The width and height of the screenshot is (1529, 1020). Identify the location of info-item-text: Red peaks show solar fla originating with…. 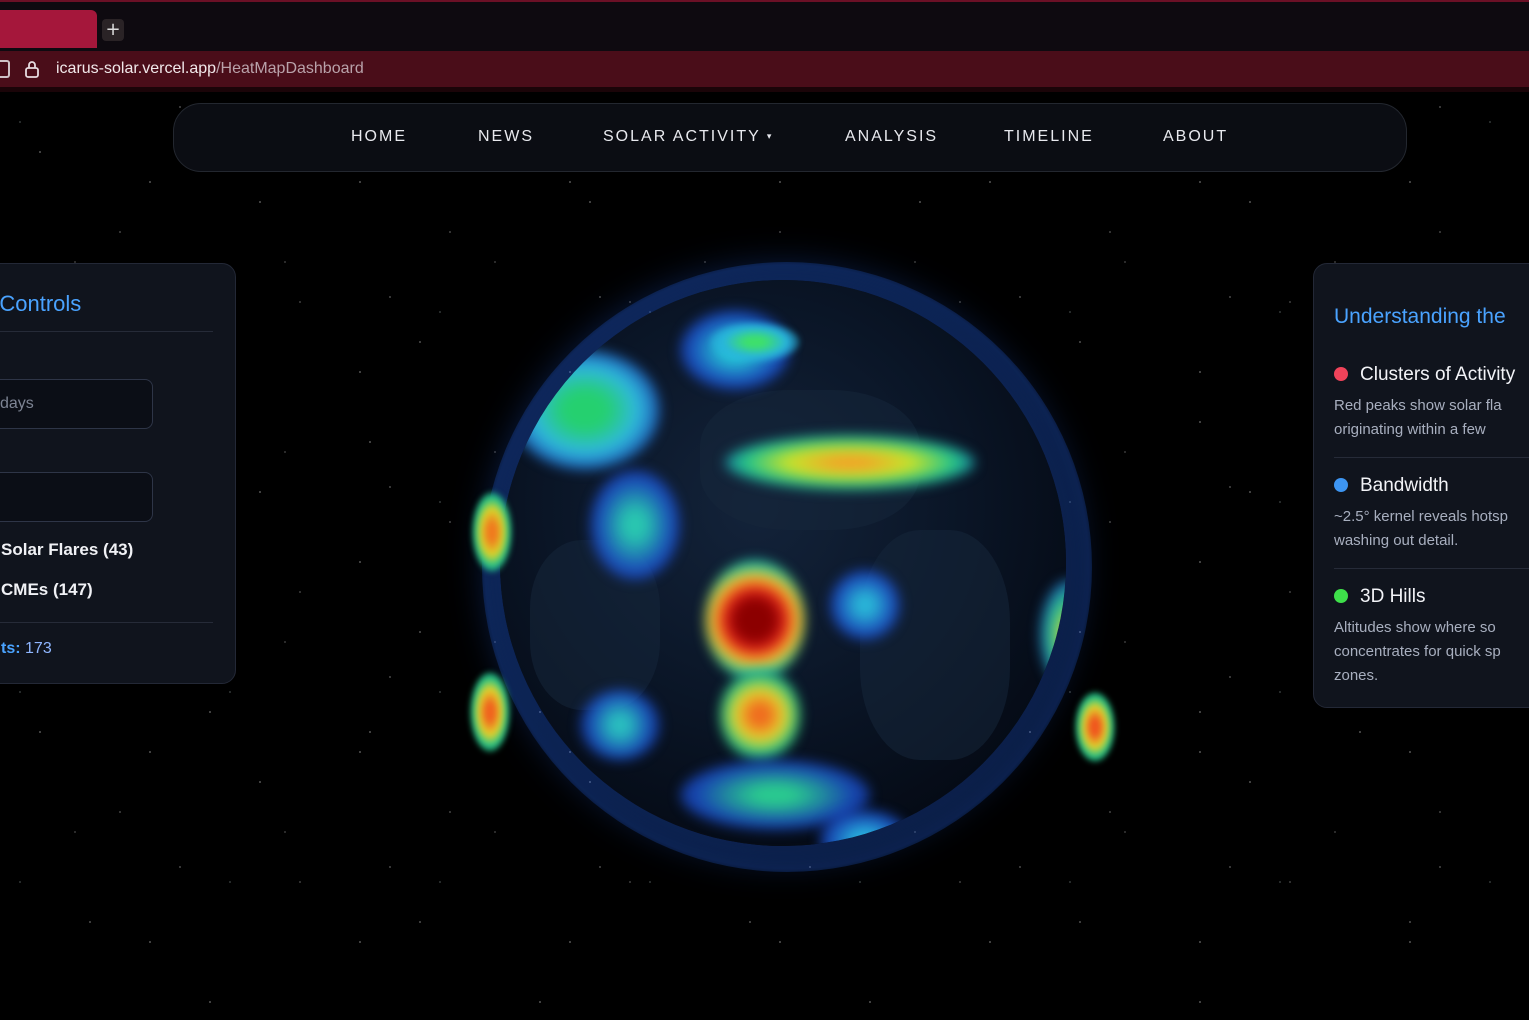
(1431, 418).